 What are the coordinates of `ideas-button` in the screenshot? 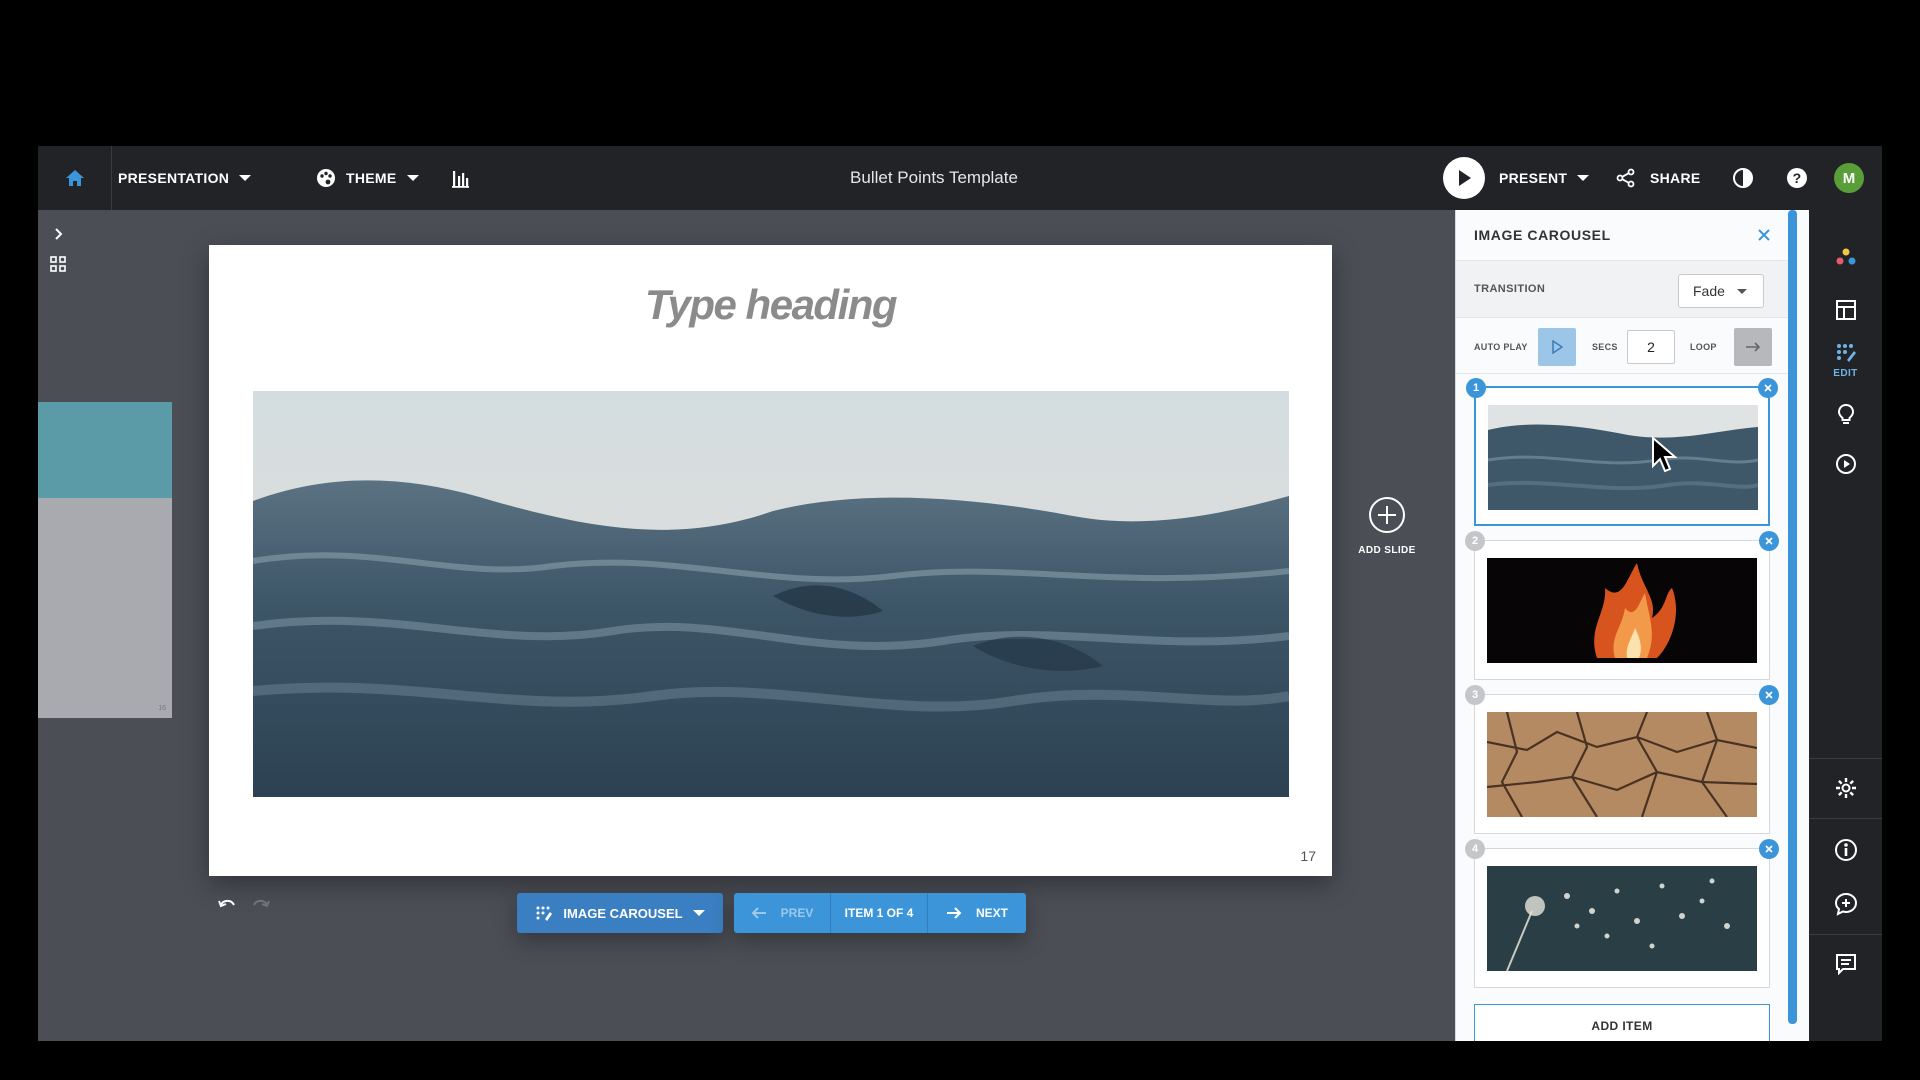 It's located at (1845, 414).